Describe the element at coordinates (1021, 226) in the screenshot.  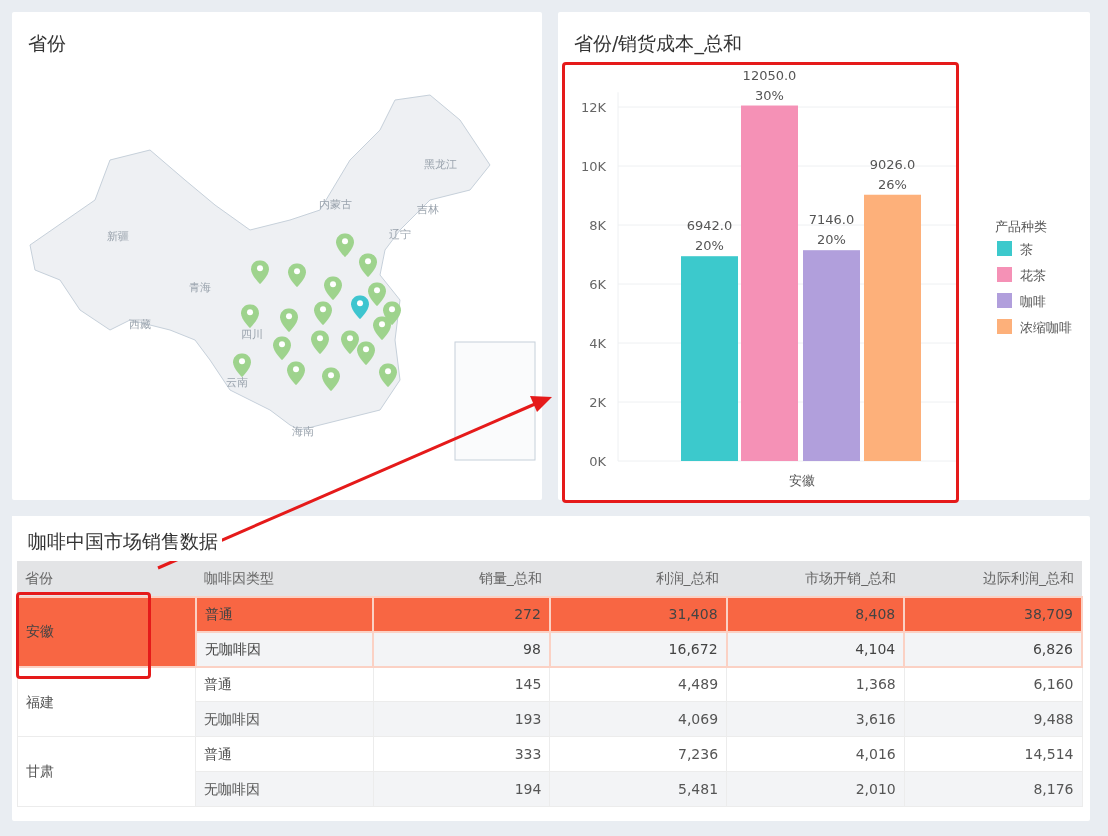
I see `legend-title: 产品种类` at that location.